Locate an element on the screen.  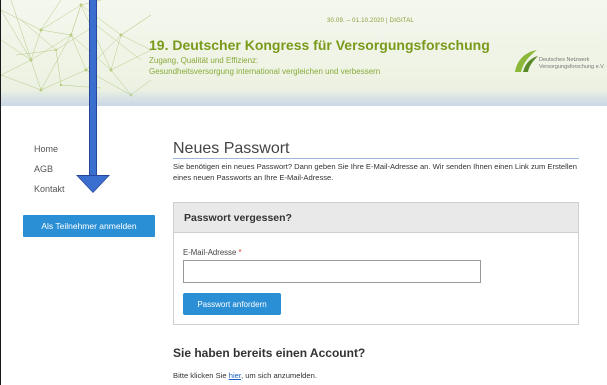
page-title: Neues Passwort is located at coordinates (231, 148).